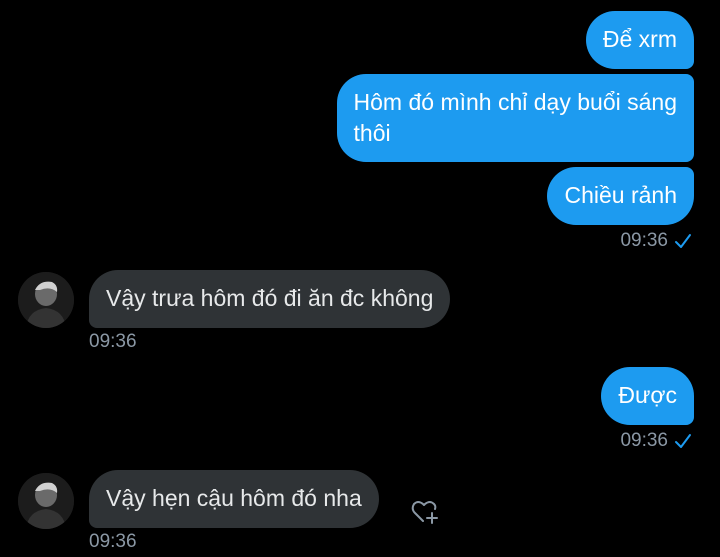  I want to click on message-text: Chiều rảnh, so click(620, 195).